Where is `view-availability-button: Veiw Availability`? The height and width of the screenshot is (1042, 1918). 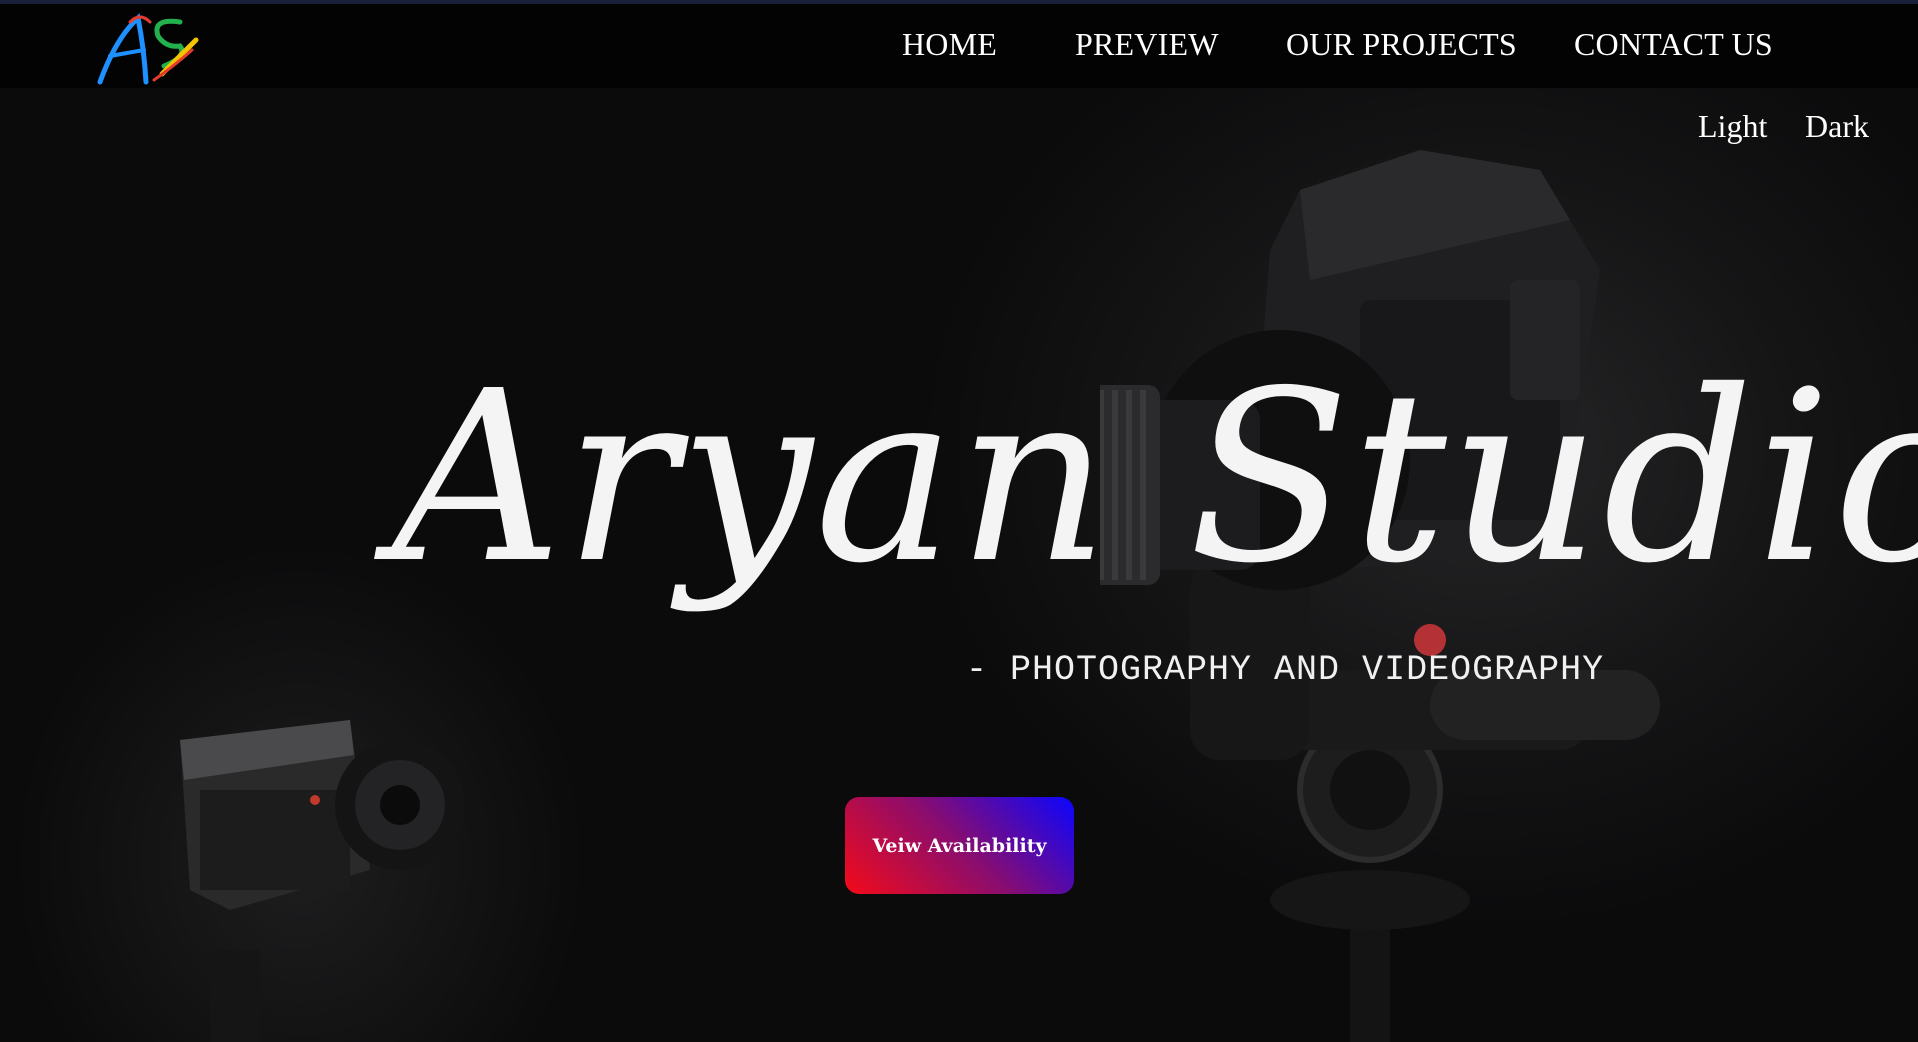 view-availability-button: Veiw Availability is located at coordinates (959, 845).